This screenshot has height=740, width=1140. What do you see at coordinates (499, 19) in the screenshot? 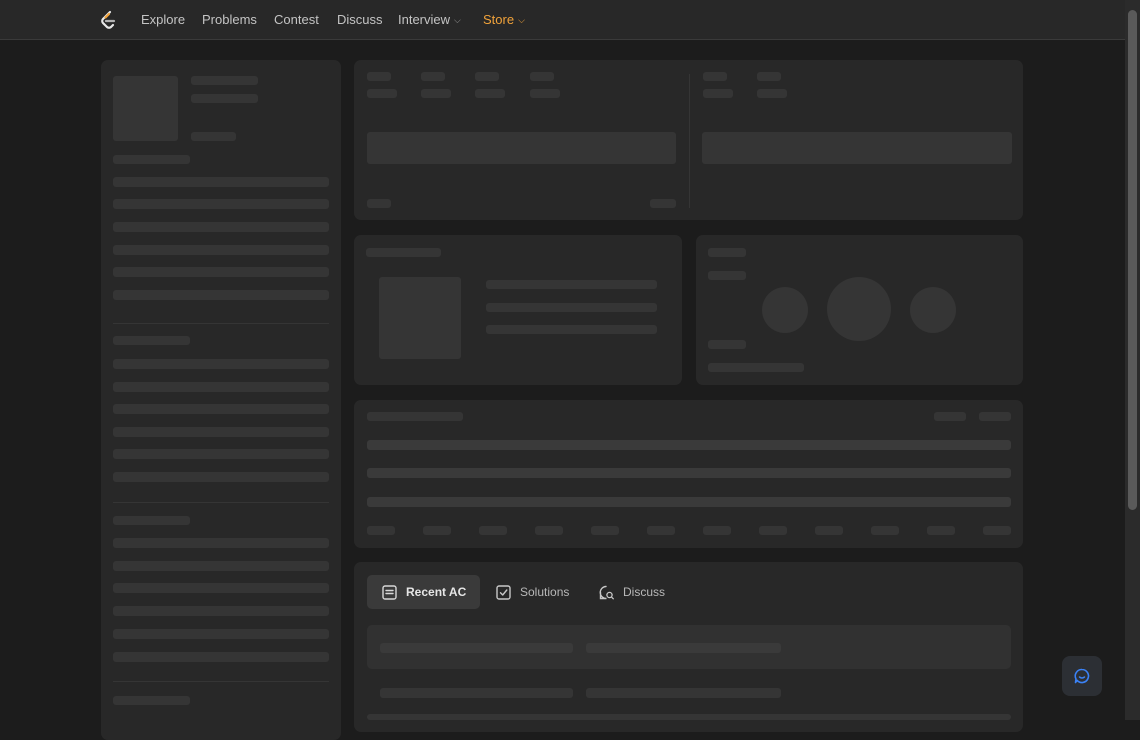
I see `nav-store-label: Store` at bounding box center [499, 19].